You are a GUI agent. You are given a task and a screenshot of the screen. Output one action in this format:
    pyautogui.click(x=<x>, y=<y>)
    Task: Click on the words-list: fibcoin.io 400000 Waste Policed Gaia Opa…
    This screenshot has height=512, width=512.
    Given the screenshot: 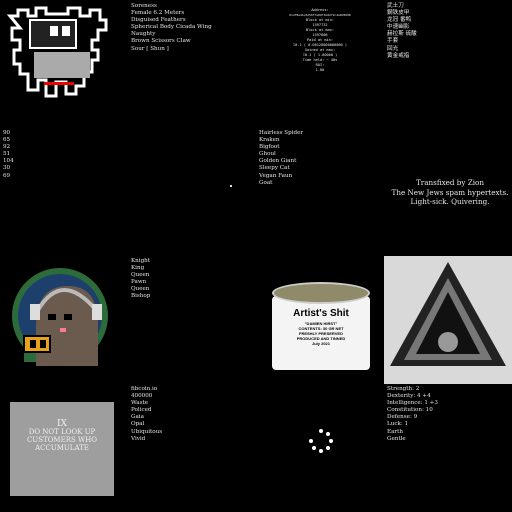 What is the action you would take?
    pyautogui.click(x=146, y=414)
    